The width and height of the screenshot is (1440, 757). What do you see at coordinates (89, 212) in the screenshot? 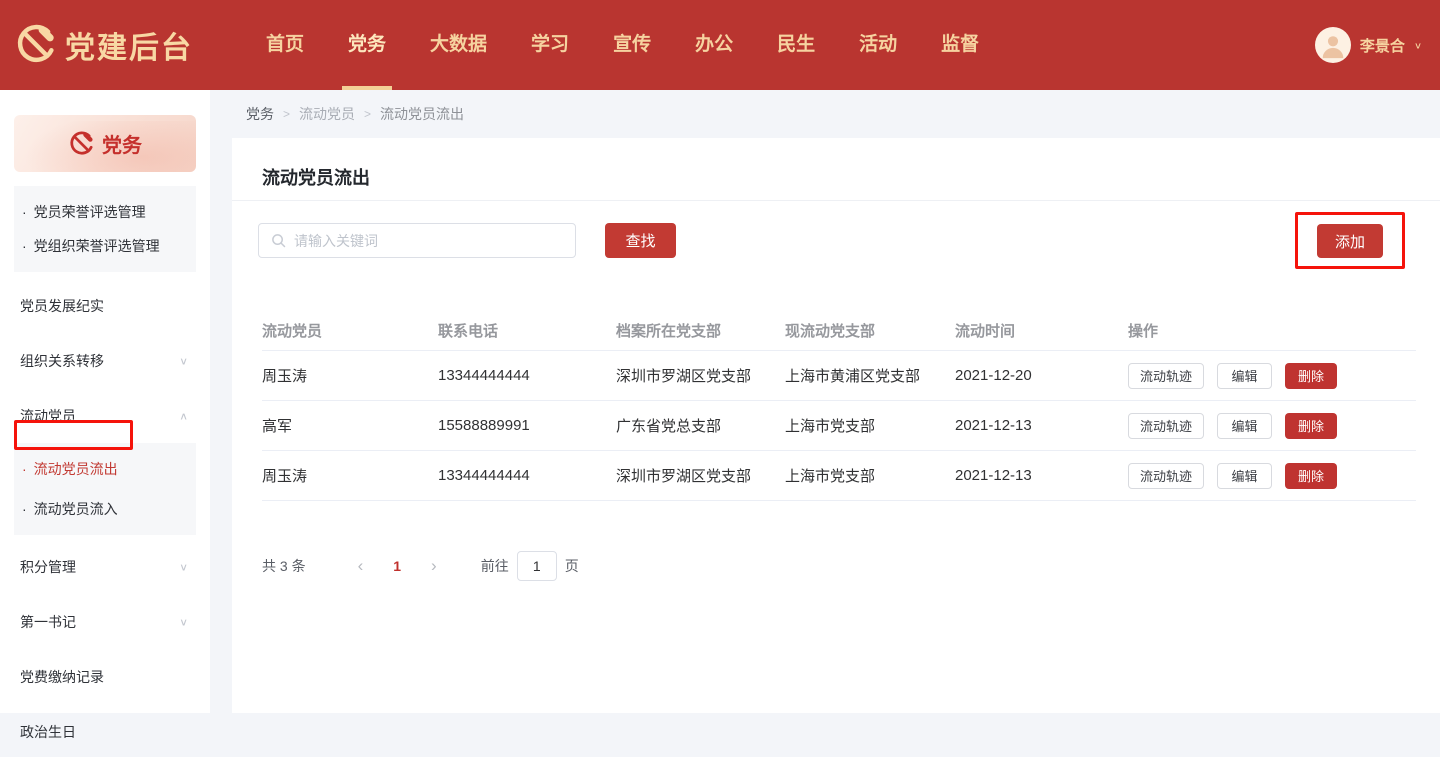
I see `sidebar-item-label: 党员荣誉评选管理` at bounding box center [89, 212].